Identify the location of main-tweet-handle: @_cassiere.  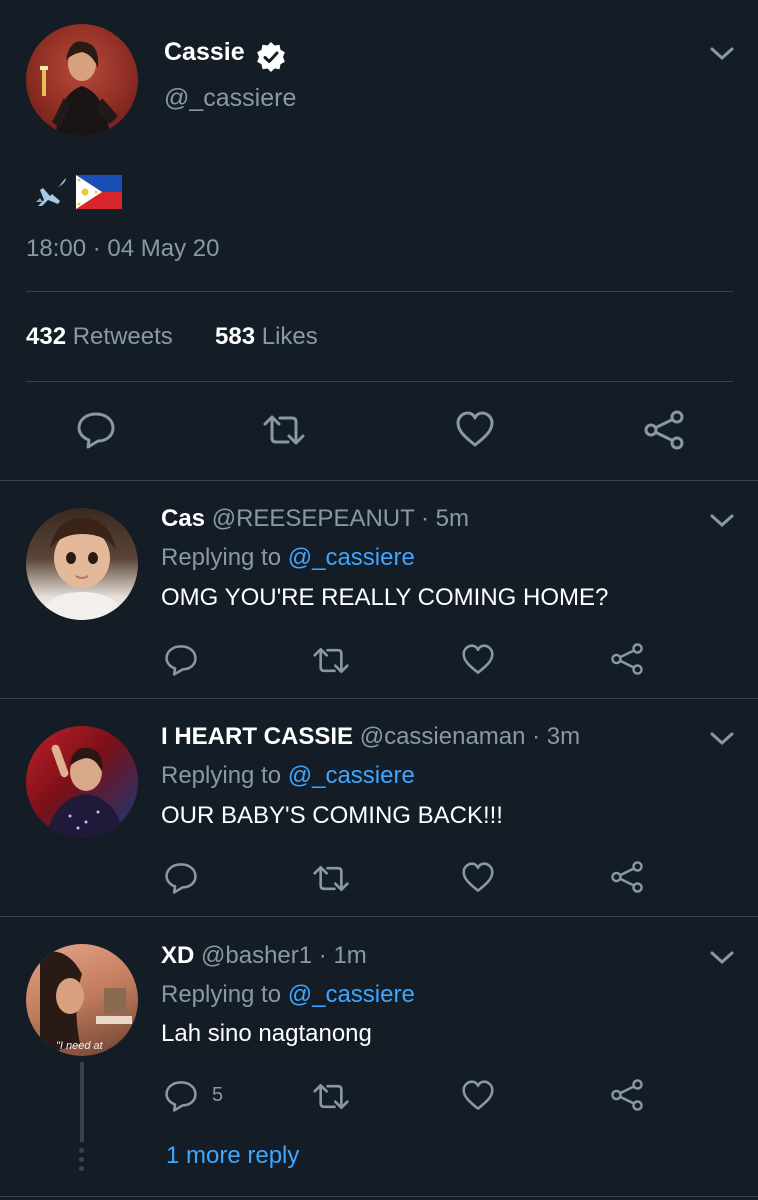
(230, 98).